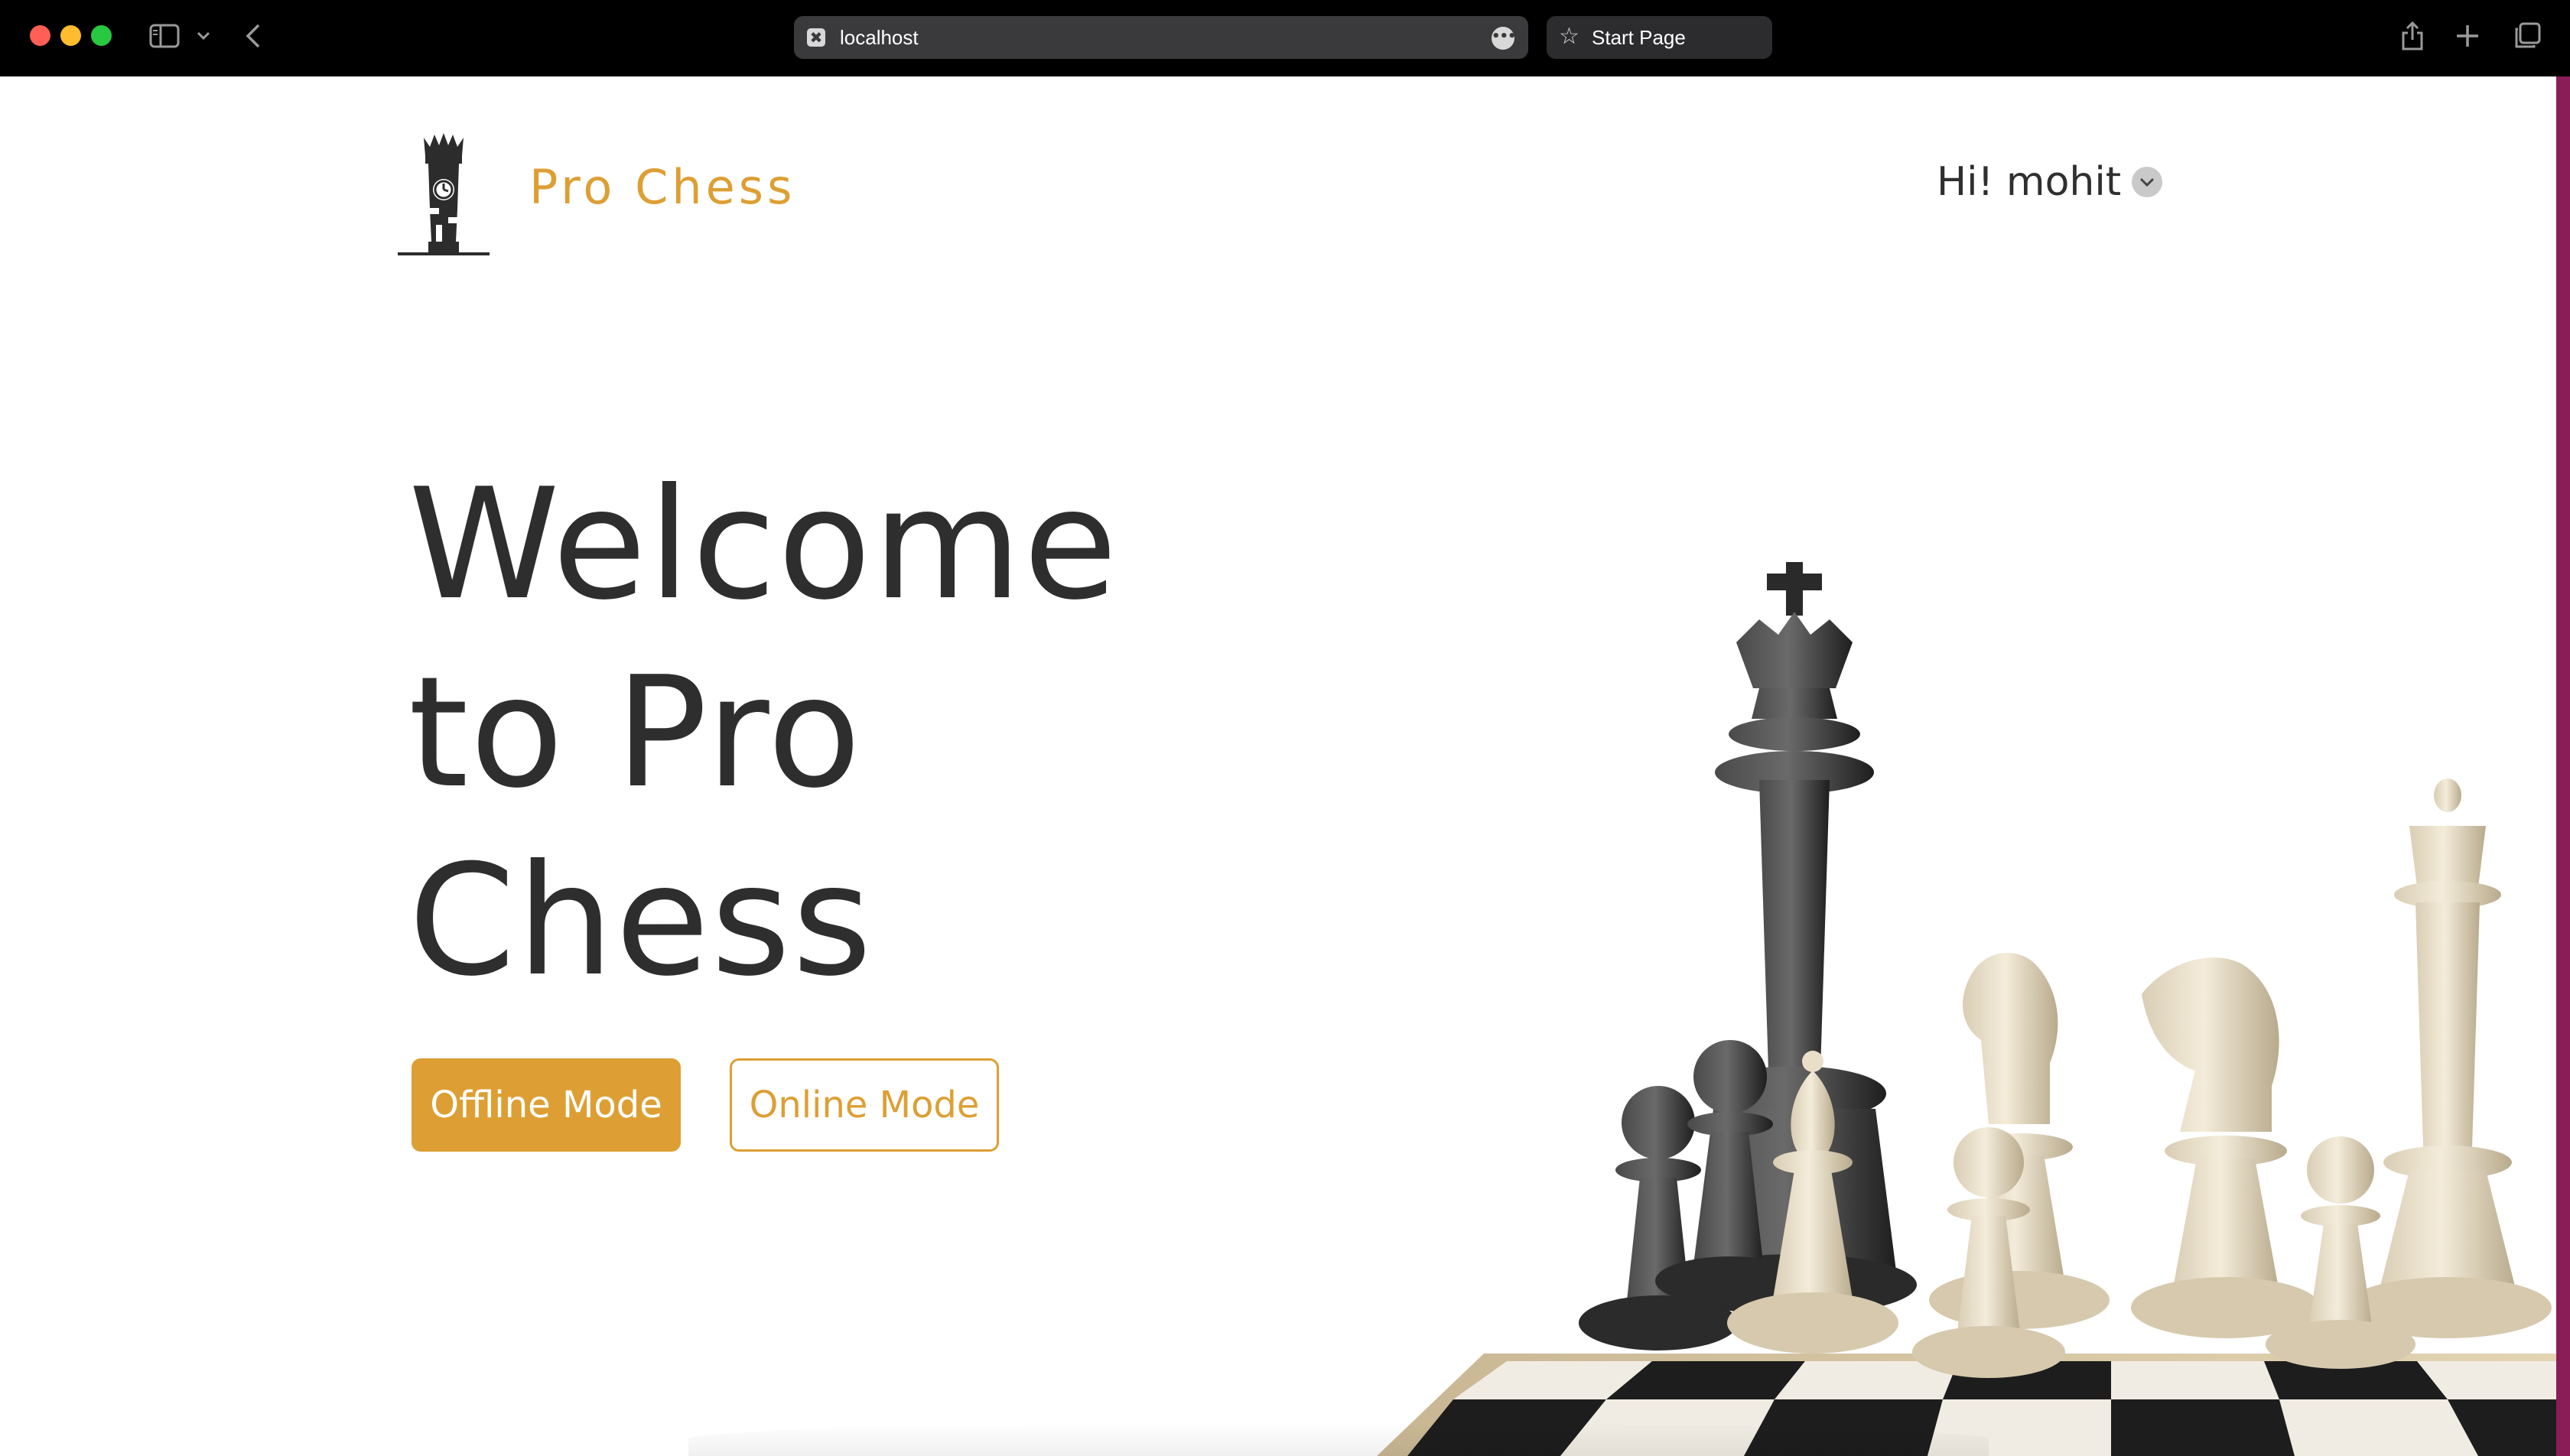  Describe the element at coordinates (1338, 1439) in the screenshot. I see `page-shadow` at that location.